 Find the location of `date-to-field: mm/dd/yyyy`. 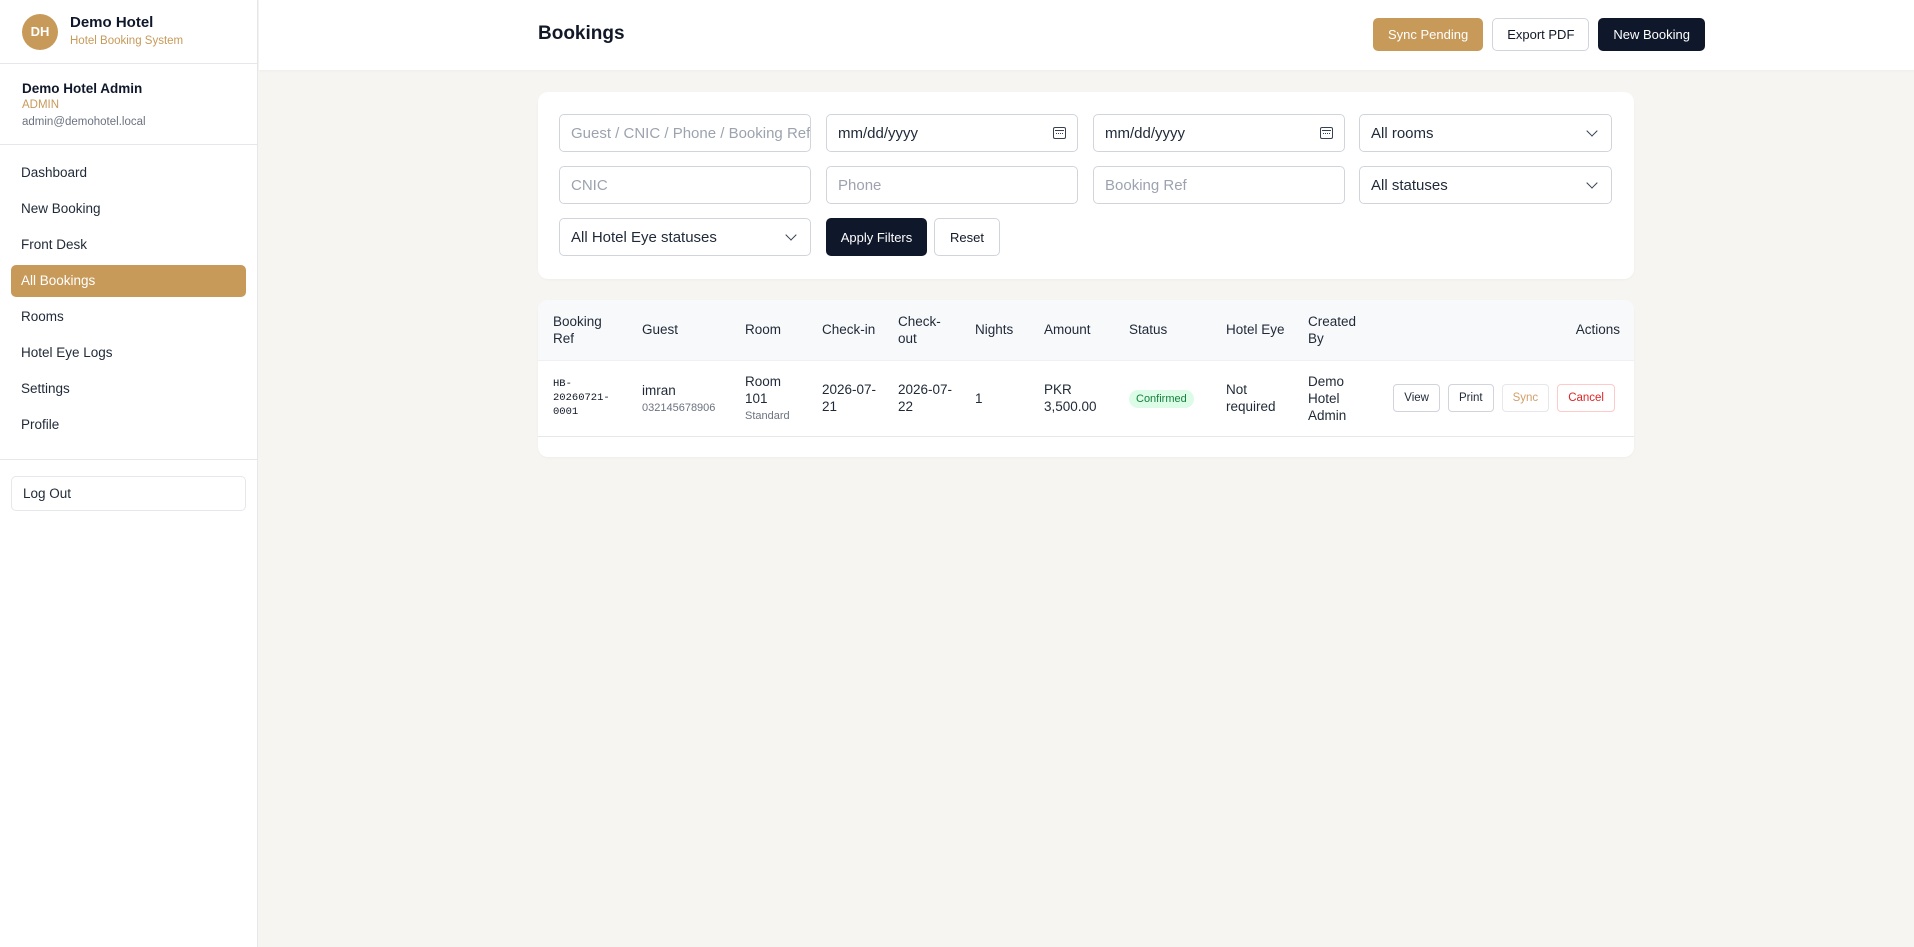

date-to-field: mm/dd/yyyy is located at coordinates (1219, 133).